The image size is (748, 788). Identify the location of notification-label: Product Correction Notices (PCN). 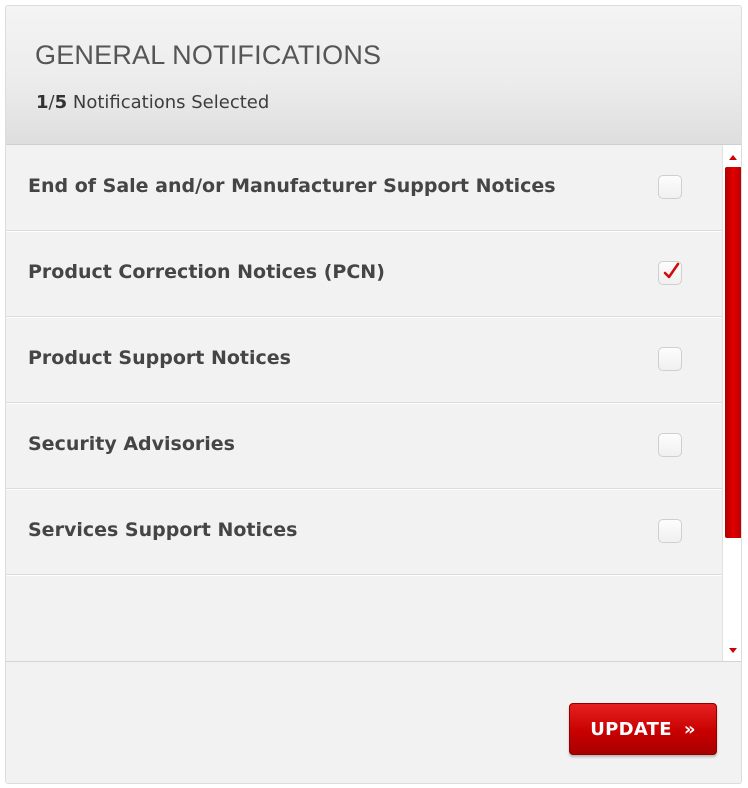
(206, 272).